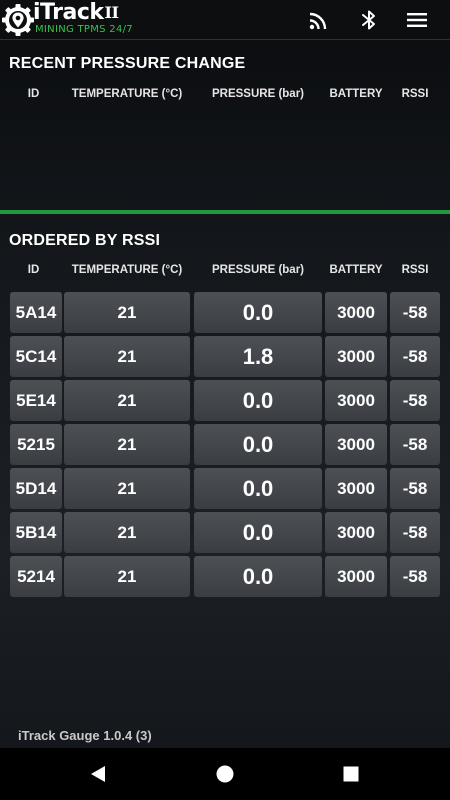 The height and width of the screenshot is (800, 450). What do you see at coordinates (225, 212) in the screenshot?
I see `section-divider` at bounding box center [225, 212].